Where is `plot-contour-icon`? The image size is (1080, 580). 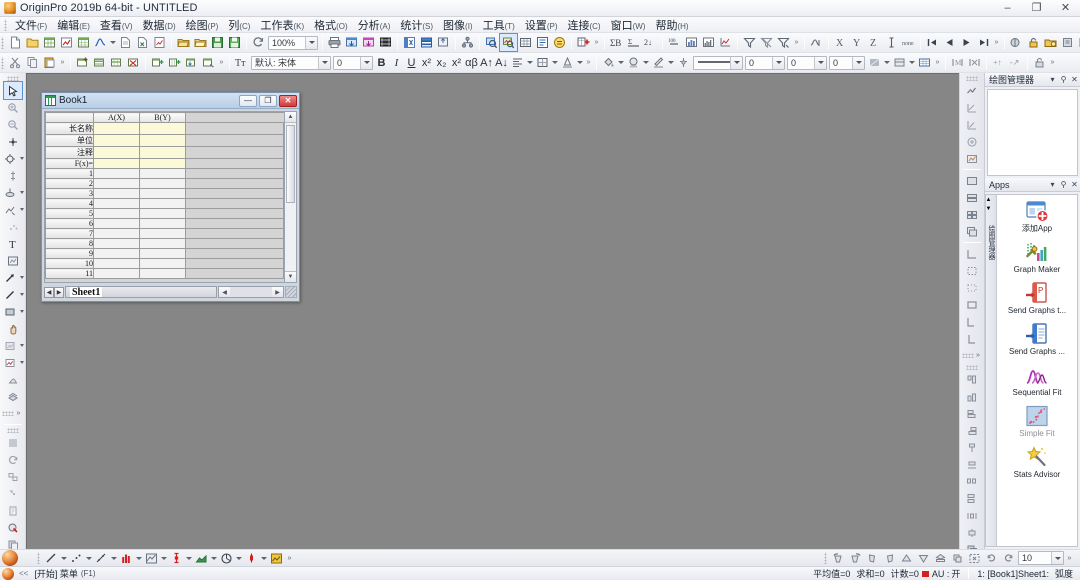 plot-contour-icon is located at coordinates (151, 558).